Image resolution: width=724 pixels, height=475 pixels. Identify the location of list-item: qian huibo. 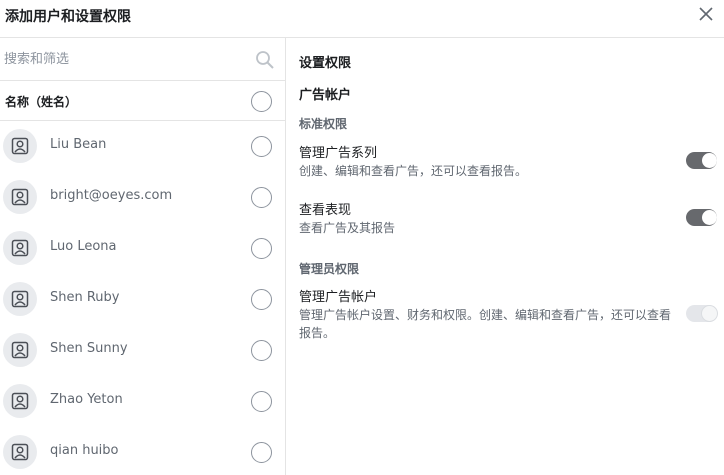
(142, 451).